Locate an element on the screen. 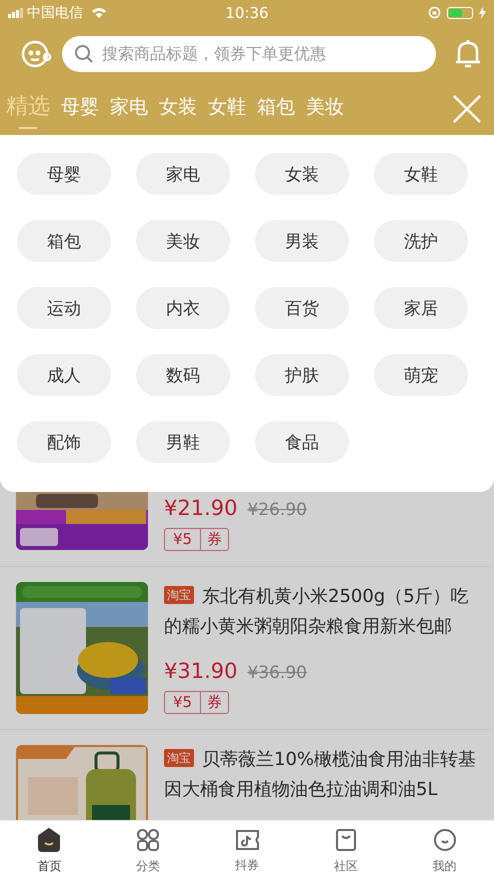  search-icon is located at coordinates (84, 54).